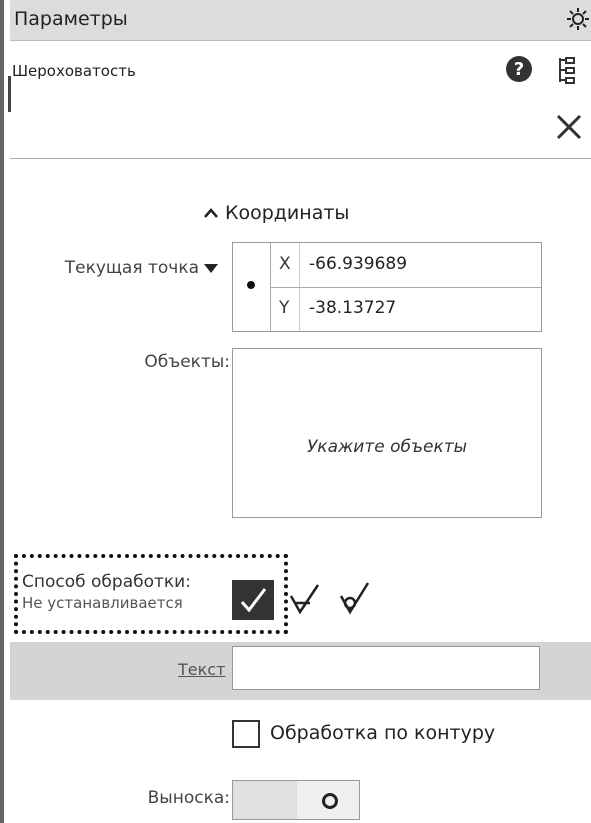 The height and width of the screenshot is (823, 591). Describe the element at coordinates (246, 734) in the screenshot. I see `contour-checkbox` at that location.